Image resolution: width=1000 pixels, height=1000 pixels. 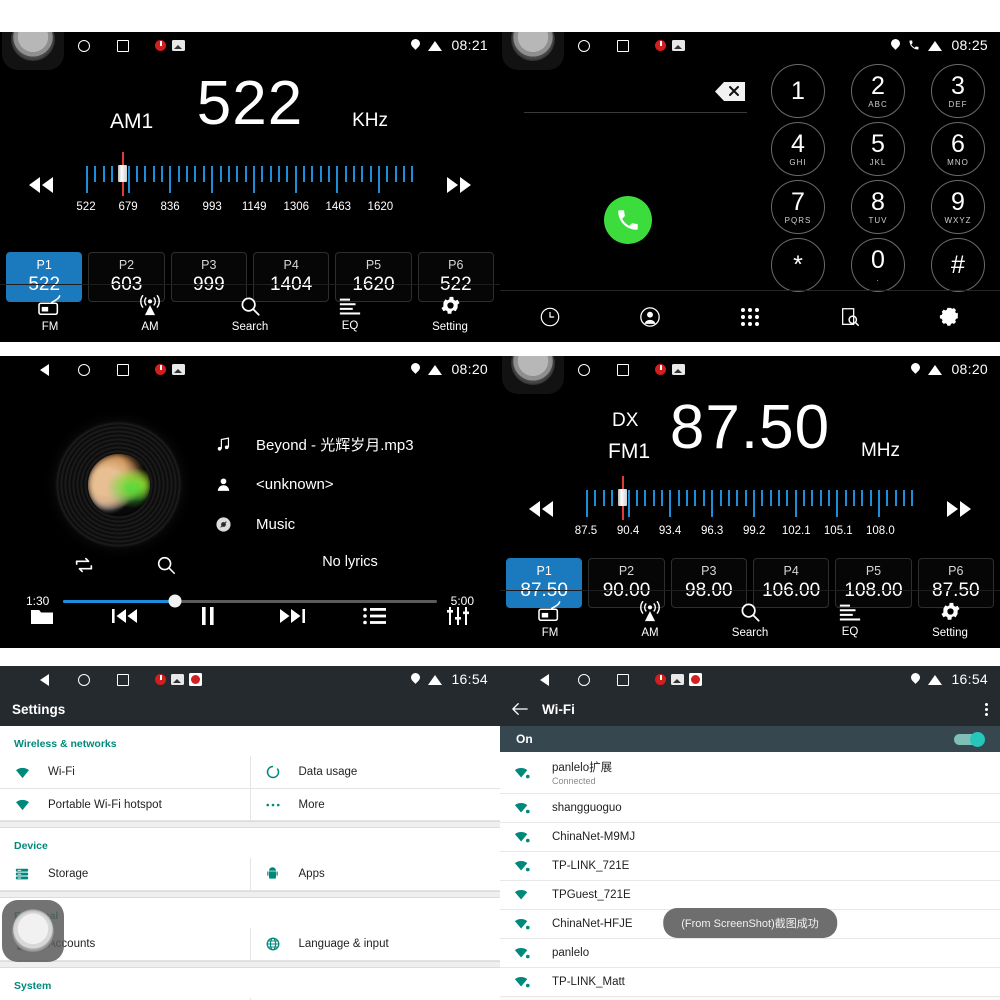 What do you see at coordinates (969, 739) in the screenshot?
I see `wifi-toggle-switch` at bounding box center [969, 739].